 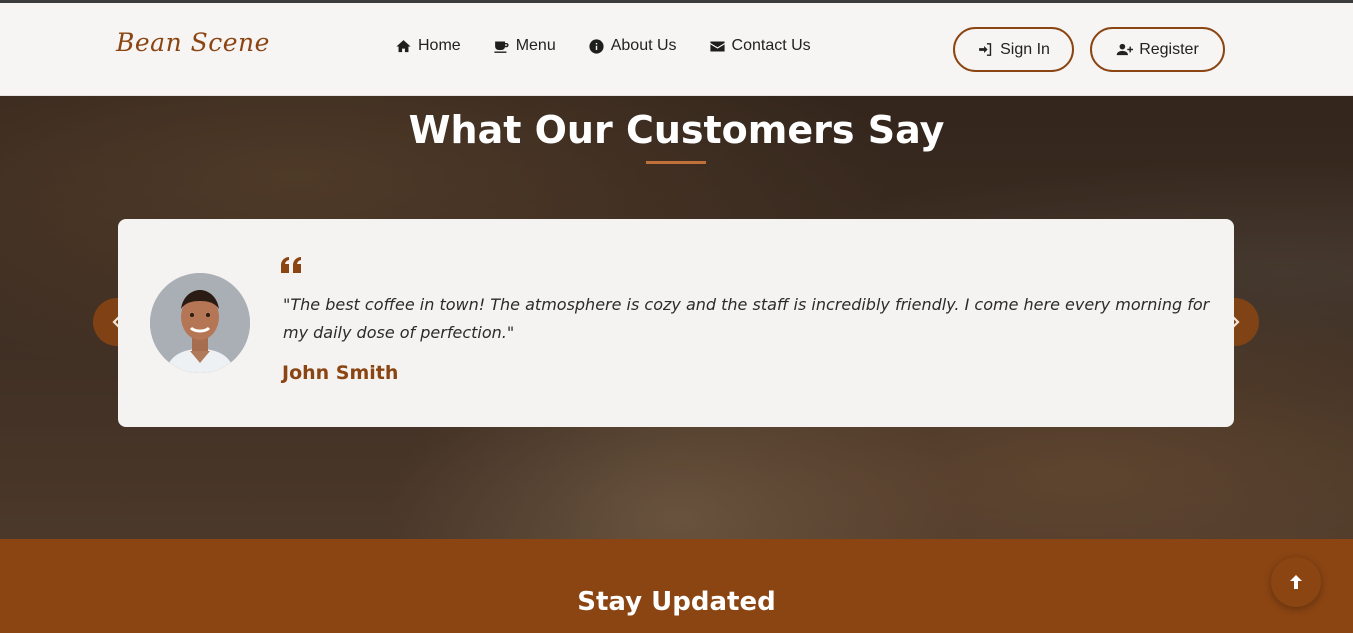 What do you see at coordinates (1025, 49) in the screenshot?
I see `sign-in-label: Sign In` at bounding box center [1025, 49].